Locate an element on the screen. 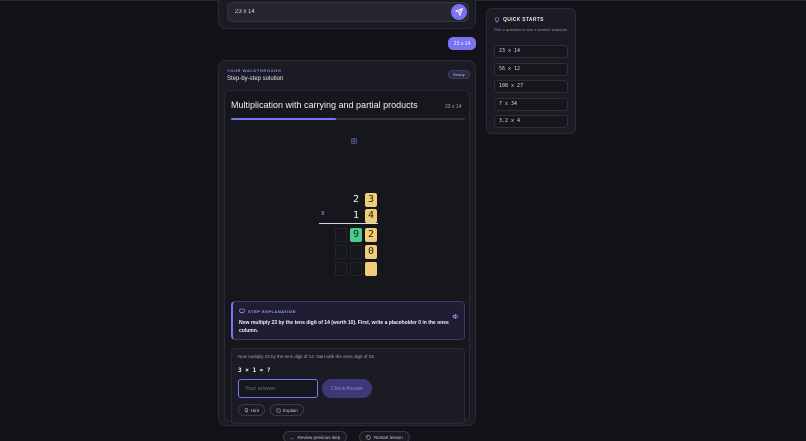 The height and width of the screenshot is (441, 806). user-message-bubble: 23 x 14 is located at coordinates (462, 43).